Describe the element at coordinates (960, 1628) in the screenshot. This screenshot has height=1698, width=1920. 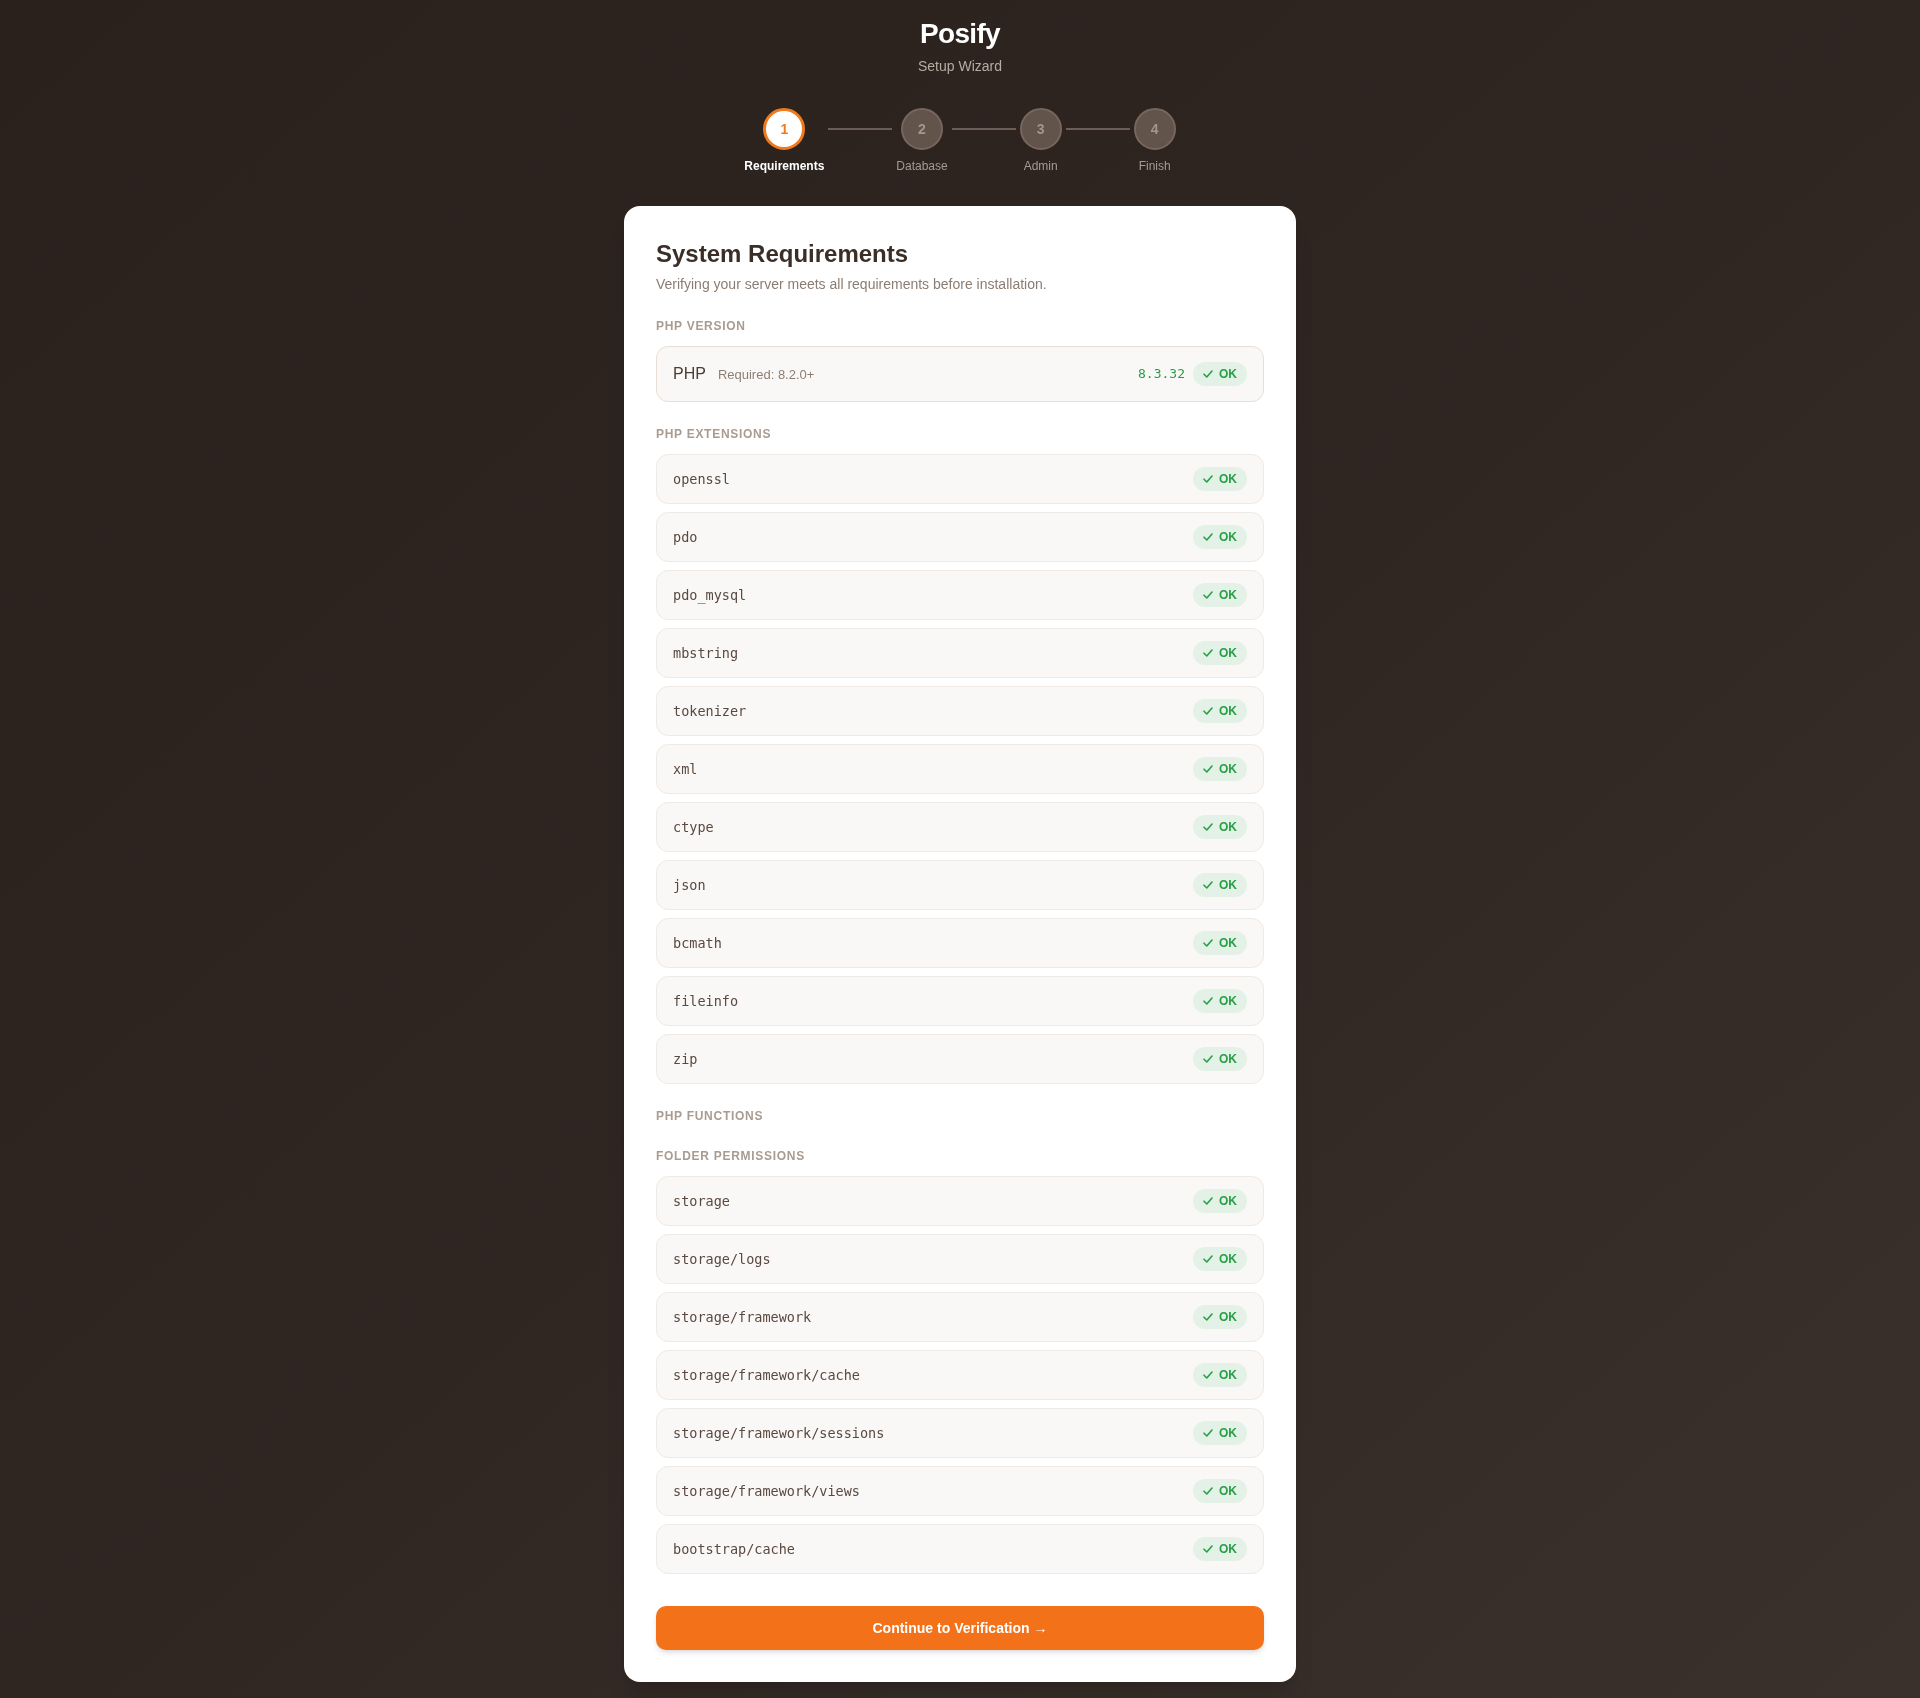
I see `continue-button: Continue to Verification →` at that location.